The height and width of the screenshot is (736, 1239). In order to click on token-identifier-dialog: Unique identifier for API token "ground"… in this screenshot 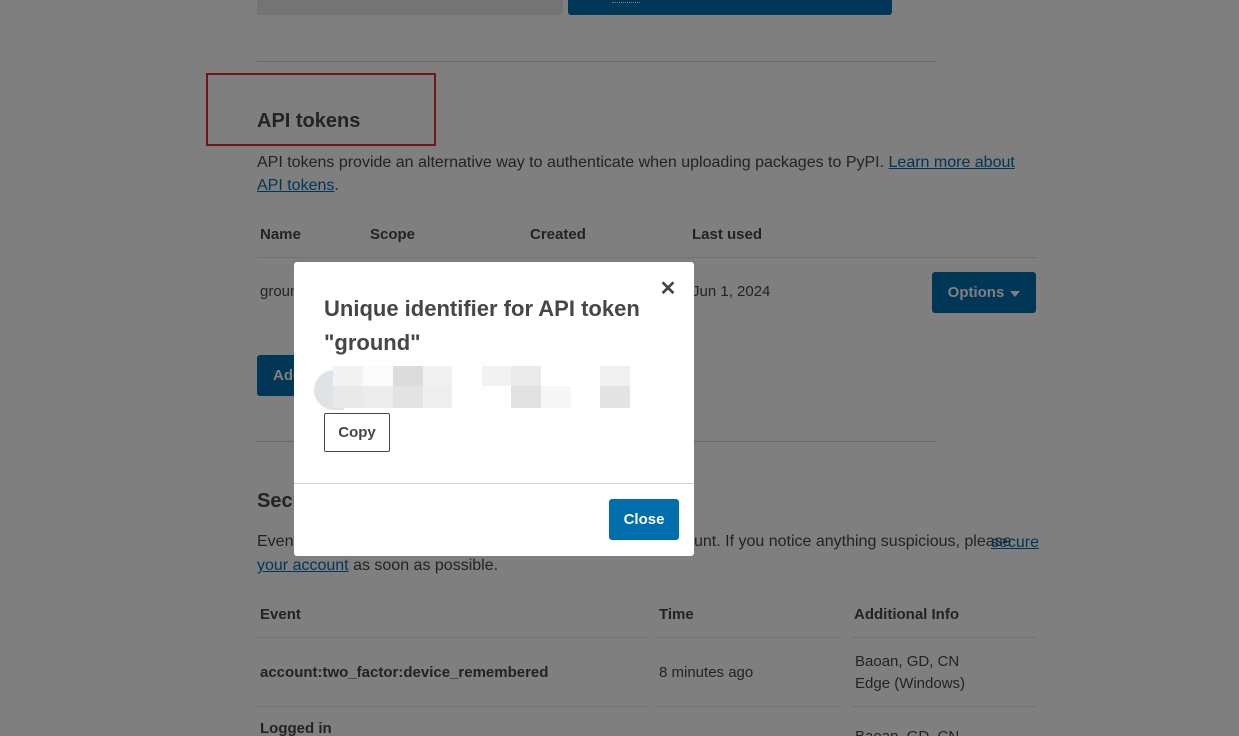, I will do `click(494, 409)`.